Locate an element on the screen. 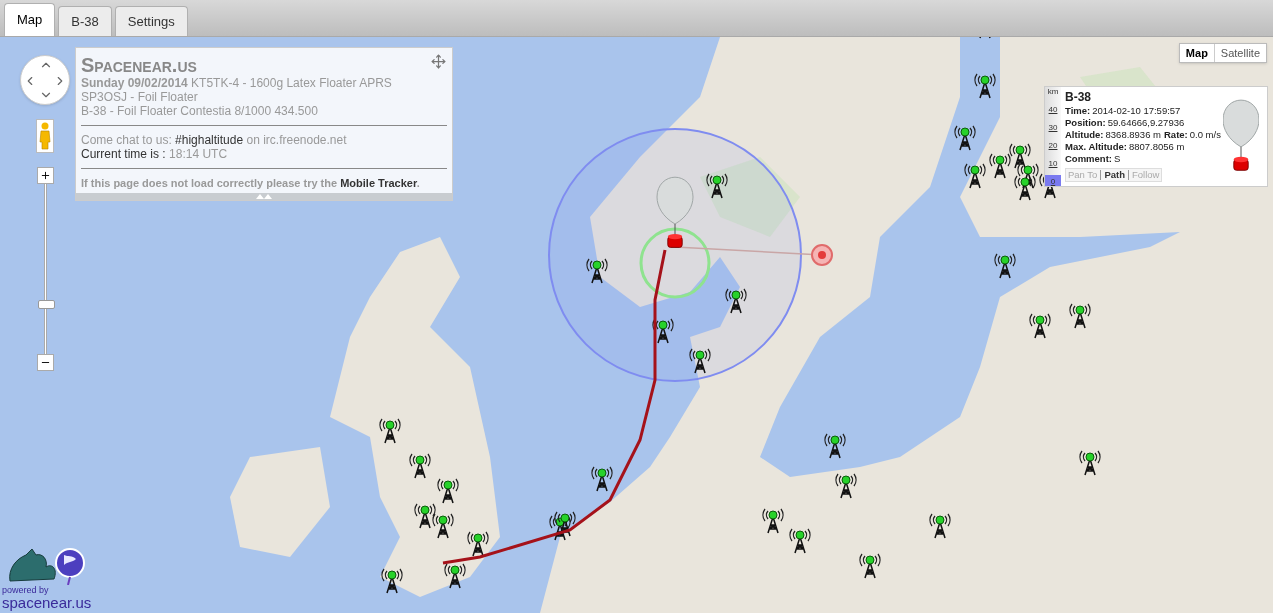 The image size is (1273, 613). field-label: Altitude: is located at coordinates (1084, 135).